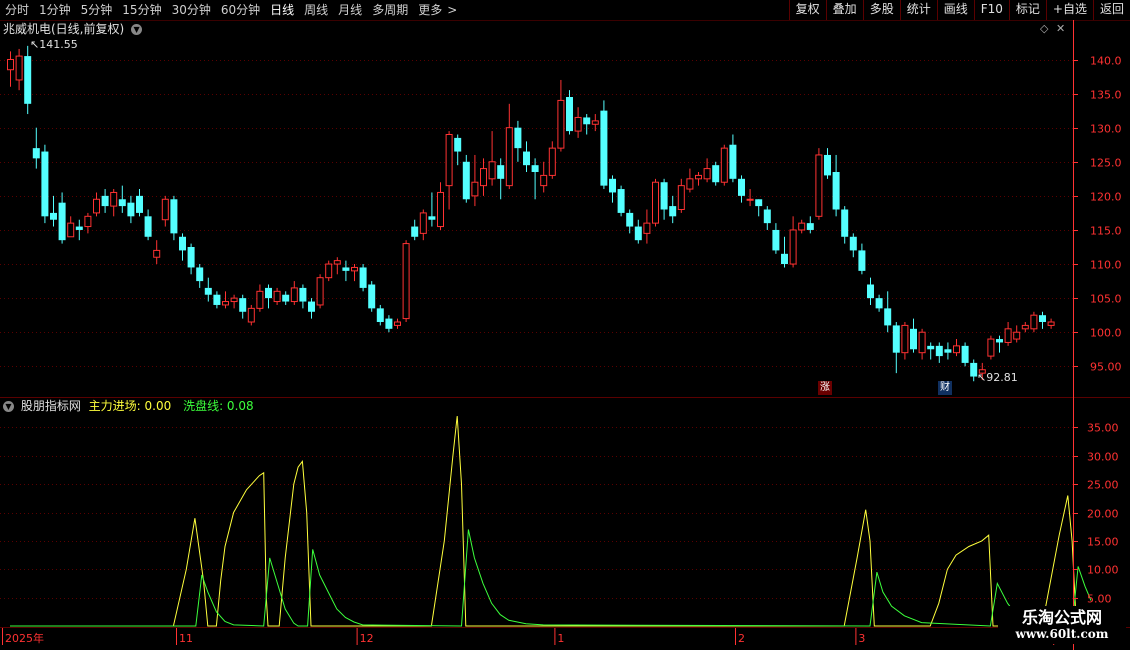  I want to click on high-price-marker: ↖141.55, so click(54, 45).